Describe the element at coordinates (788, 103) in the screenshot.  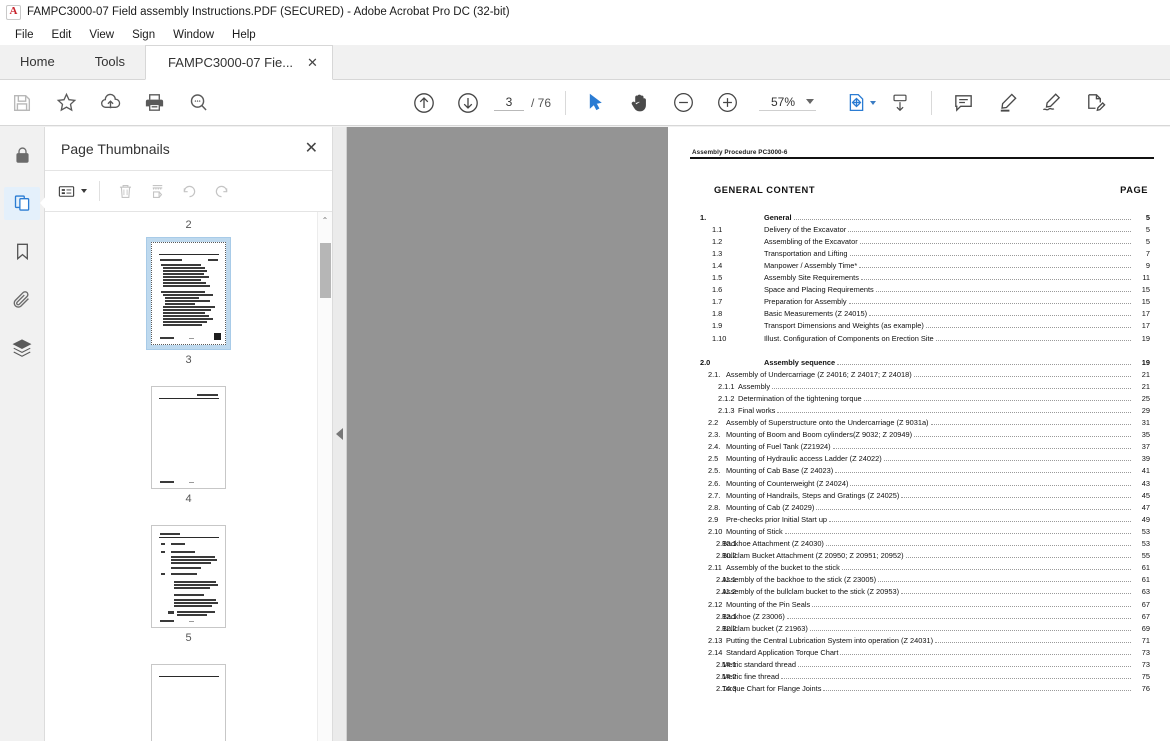
I see `zoom-level-dropdown: 57%` at that location.